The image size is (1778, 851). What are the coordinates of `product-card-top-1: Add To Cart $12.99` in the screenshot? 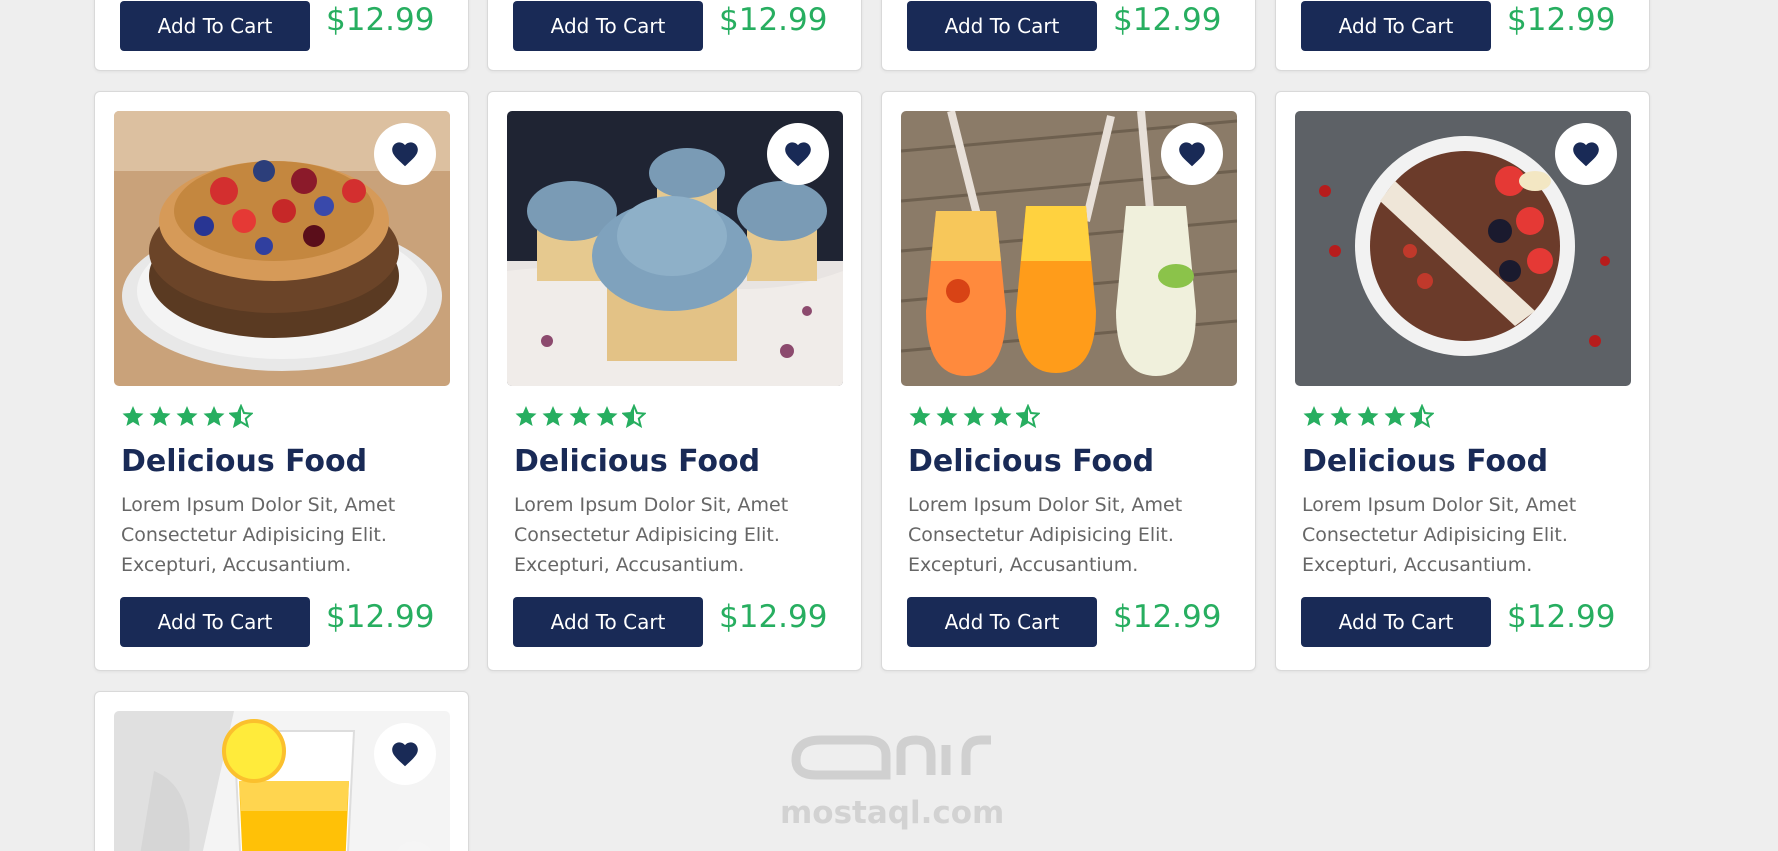 It's located at (281, 35).